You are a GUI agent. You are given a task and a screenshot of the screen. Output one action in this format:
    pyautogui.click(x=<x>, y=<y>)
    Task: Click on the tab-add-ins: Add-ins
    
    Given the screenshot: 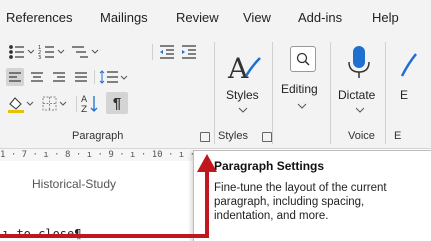 What is the action you would take?
    pyautogui.click(x=320, y=17)
    